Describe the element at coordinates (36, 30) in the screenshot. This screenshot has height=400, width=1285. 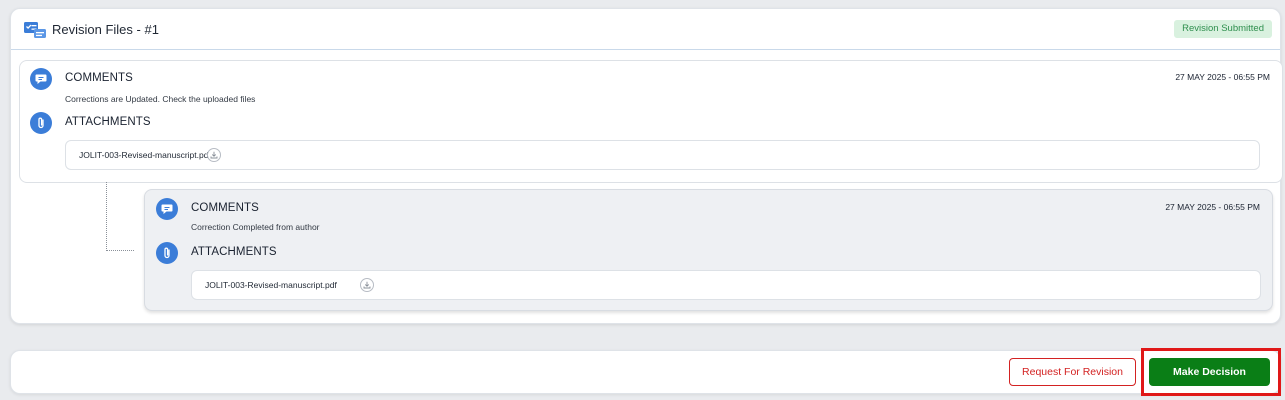
I see `task-list-icon` at that location.